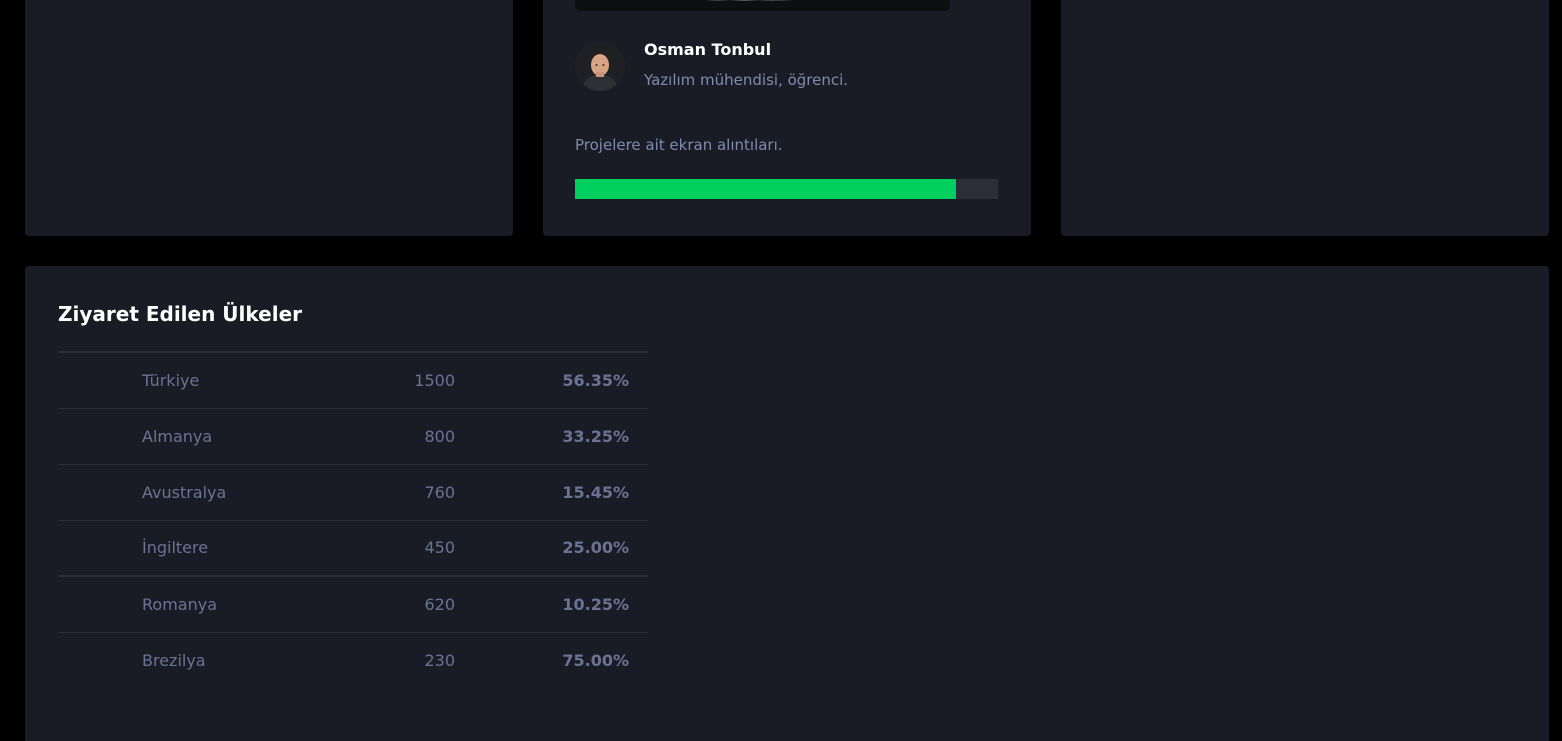 The image size is (1562, 741). What do you see at coordinates (679, 145) in the screenshot?
I see `project-caption: Projelere ait ekran alıntıları.` at bounding box center [679, 145].